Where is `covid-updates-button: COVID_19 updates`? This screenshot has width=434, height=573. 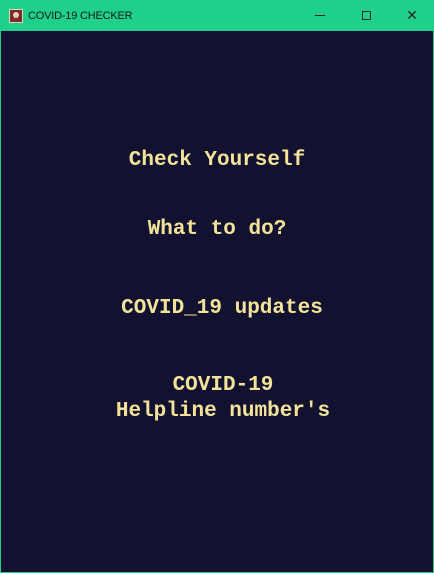
covid-updates-button: COVID_19 updates is located at coordinates (217, 309).